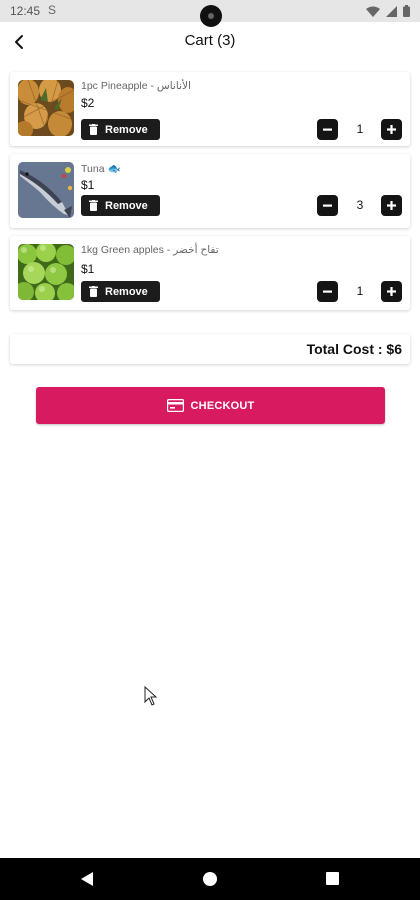 The width and height of the screenshot is (420, 900). Describe the element at coordinates (87, 879) in the screenshot. I see `nav-back-icon` at that location.